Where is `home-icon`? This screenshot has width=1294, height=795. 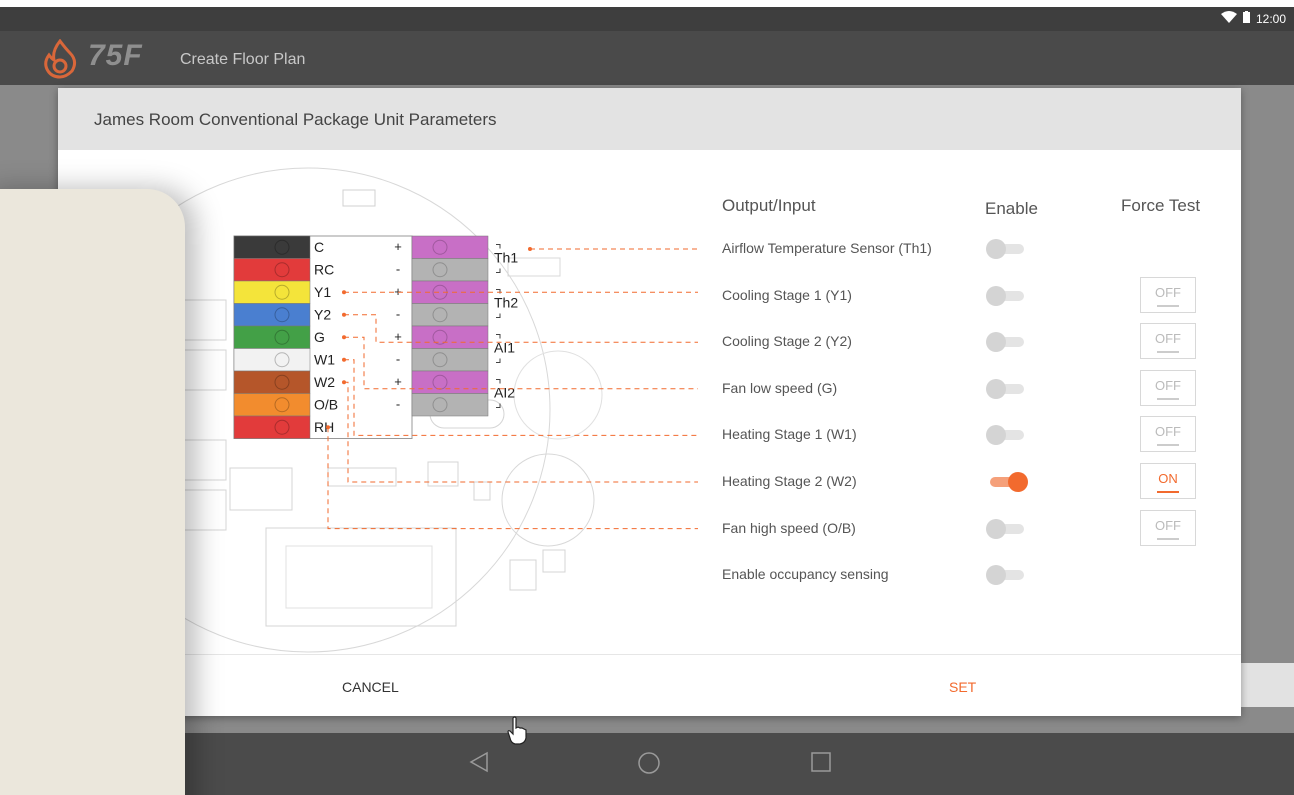
home-icon is located at coordinates (649, 765).